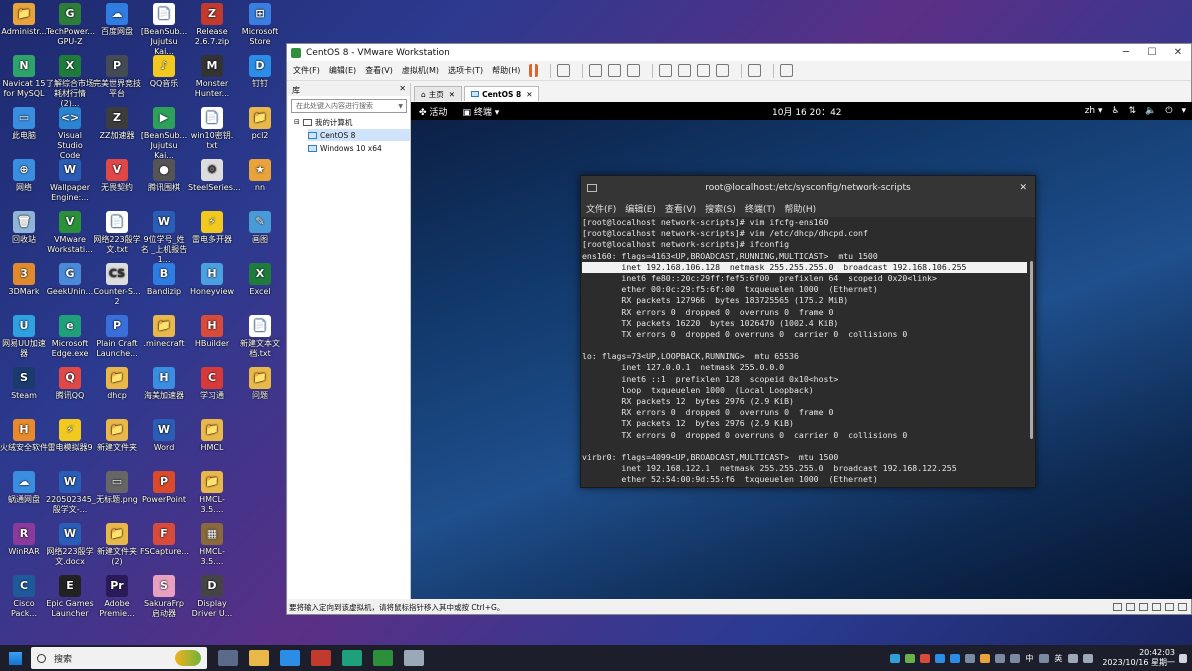  I want to click on task-view-icon, so click(228, 658).